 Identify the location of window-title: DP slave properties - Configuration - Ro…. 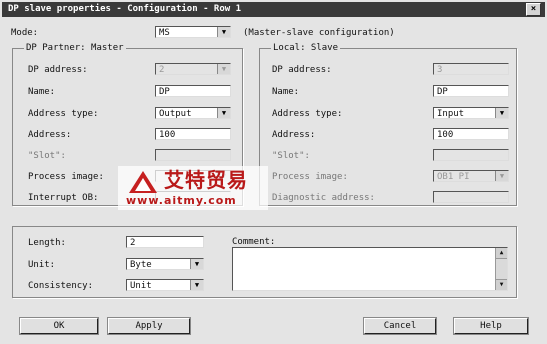
(124, 9).